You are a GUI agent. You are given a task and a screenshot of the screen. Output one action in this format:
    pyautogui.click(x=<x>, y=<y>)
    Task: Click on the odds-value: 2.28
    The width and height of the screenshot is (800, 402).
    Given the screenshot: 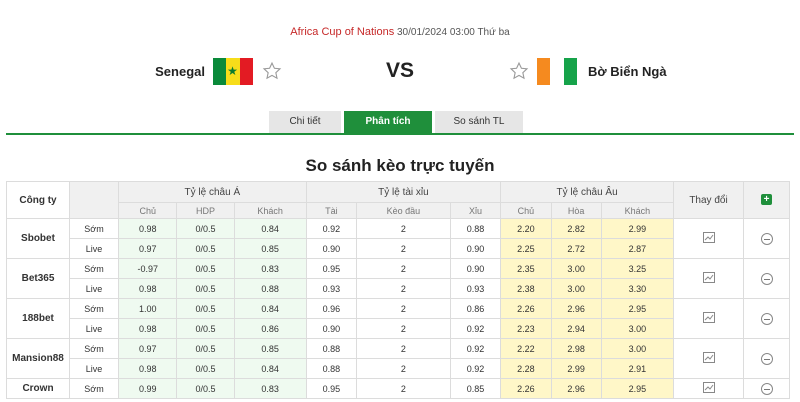 What is the action you would take?
    pyautogui.click(x=526, y=368)
    